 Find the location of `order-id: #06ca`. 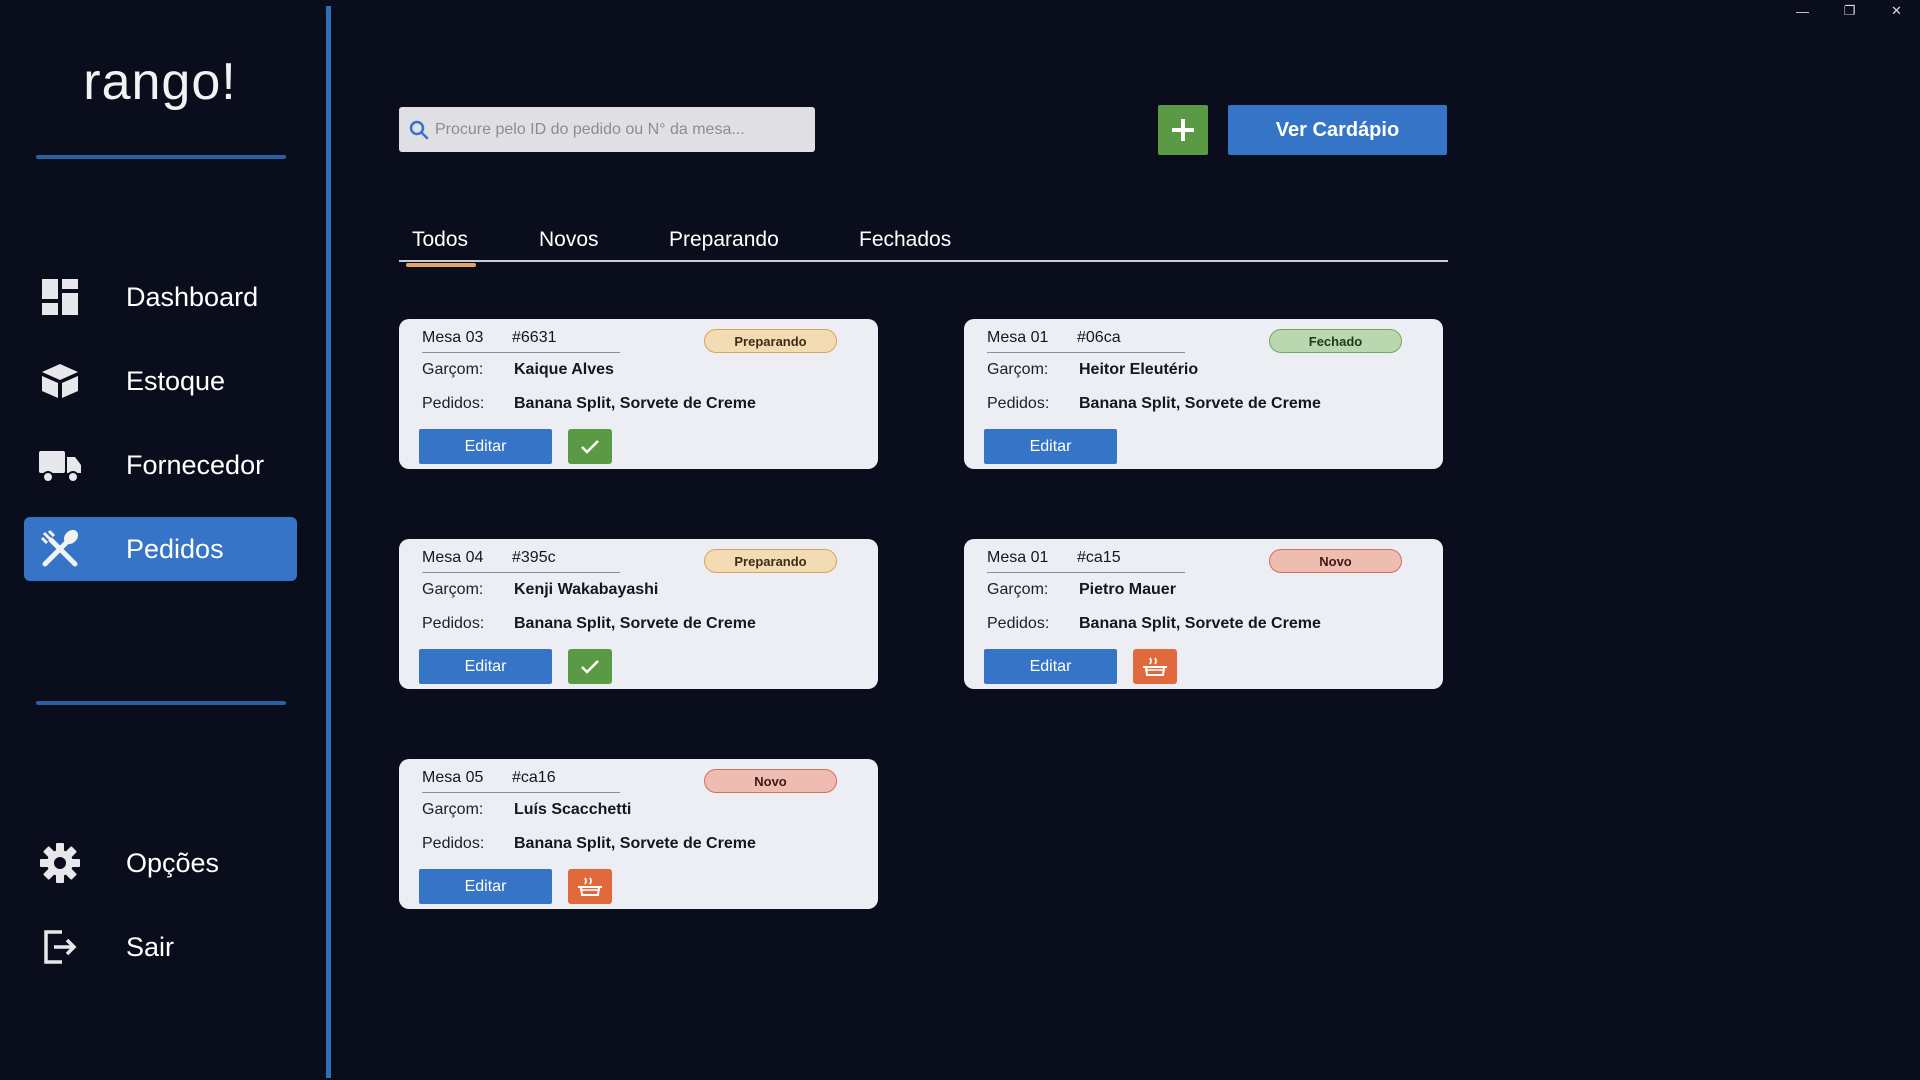

order-id: #06ca is located at coordinates (1099, 337).